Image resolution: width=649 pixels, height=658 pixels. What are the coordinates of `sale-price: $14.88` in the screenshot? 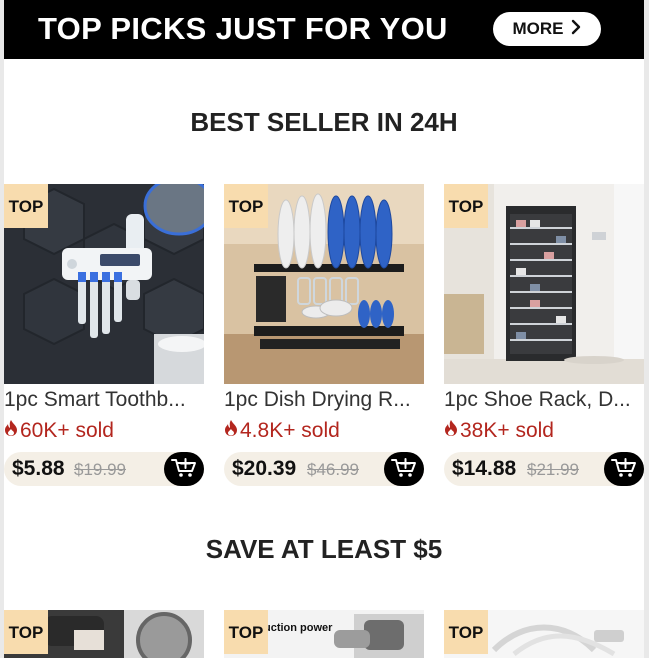 It's located at (484, 468).